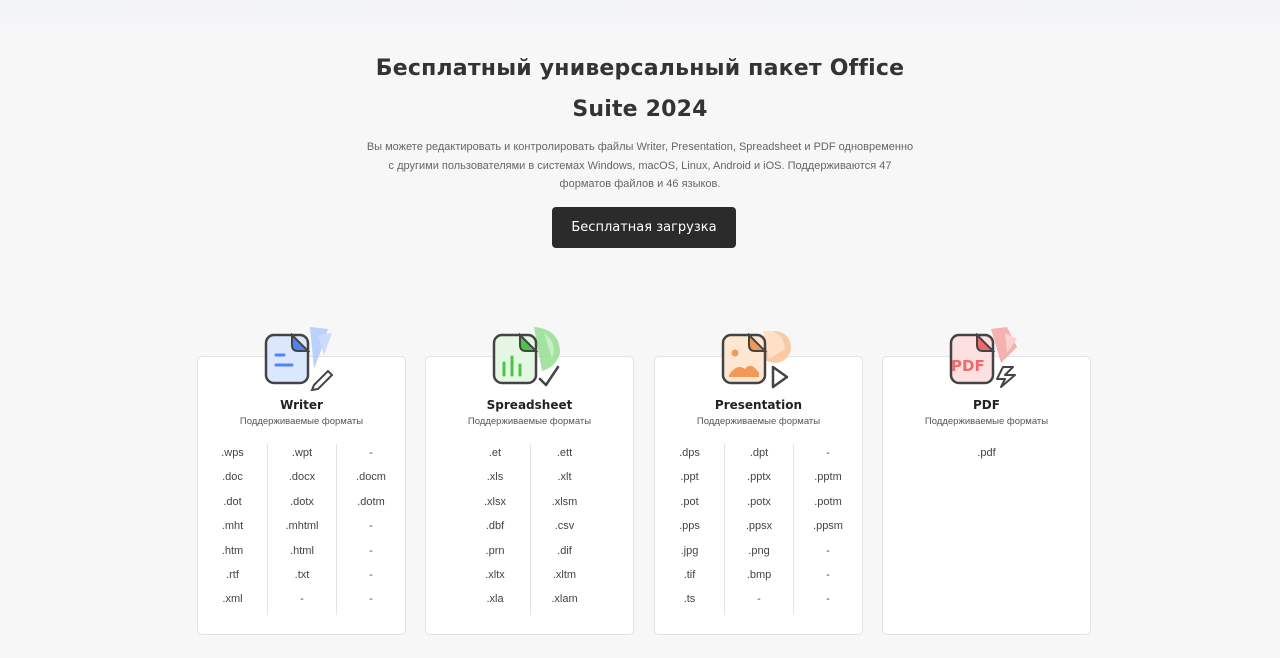  I want to click on format-column: .dps .ppt .pot .pps .jpg .tif .ts, so click(689, 529).